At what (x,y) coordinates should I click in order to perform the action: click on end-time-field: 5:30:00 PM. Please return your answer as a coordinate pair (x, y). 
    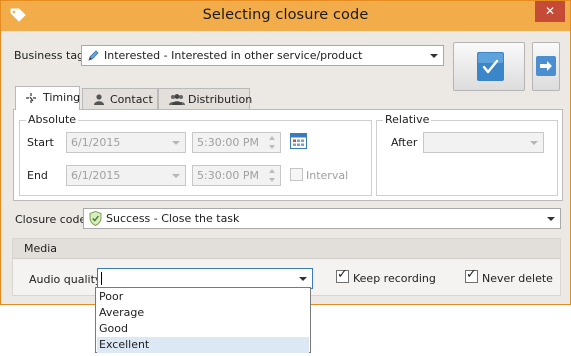
    Looking at the image, I should click on (236, 175).